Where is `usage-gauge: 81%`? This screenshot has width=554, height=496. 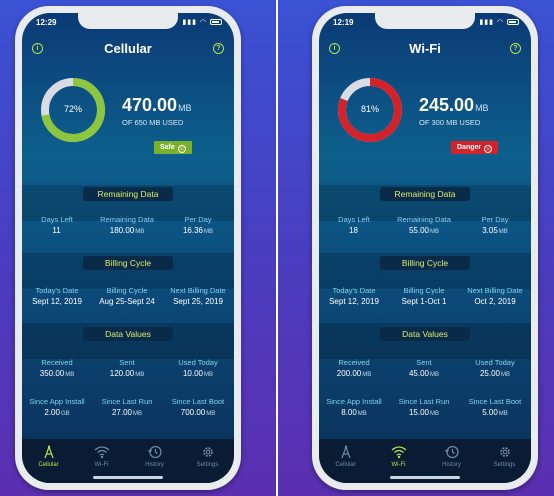
usage-gauge: 81% is located at coordinates (370, 110).